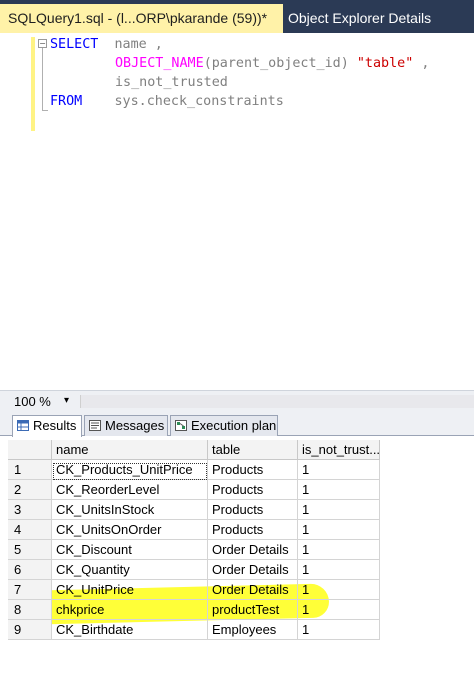 The image size is (474, 686). Describe the element at coordinates (130, 530) in the screenshot. I see `cell-name: CK_UnitsOnOrder` at that location.